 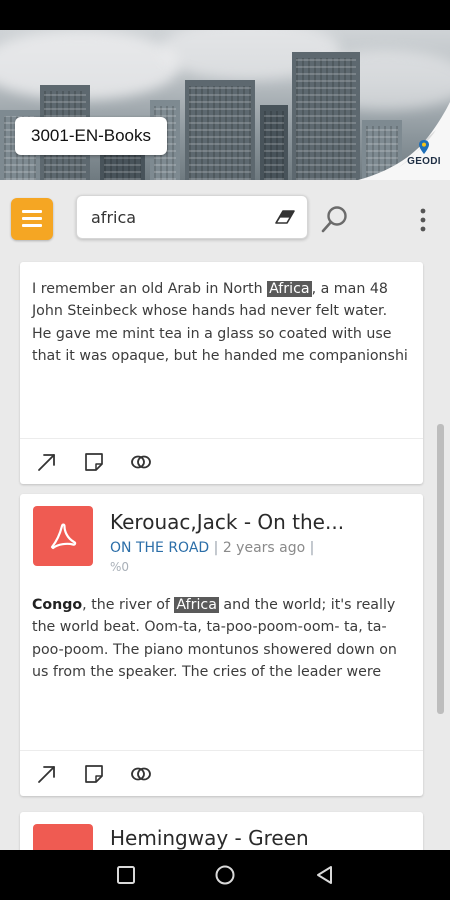 What do you see at coordinates (128, 605) in the screenshot?
I see `snippet-text: , the river of` at bounding box center [128, 605].